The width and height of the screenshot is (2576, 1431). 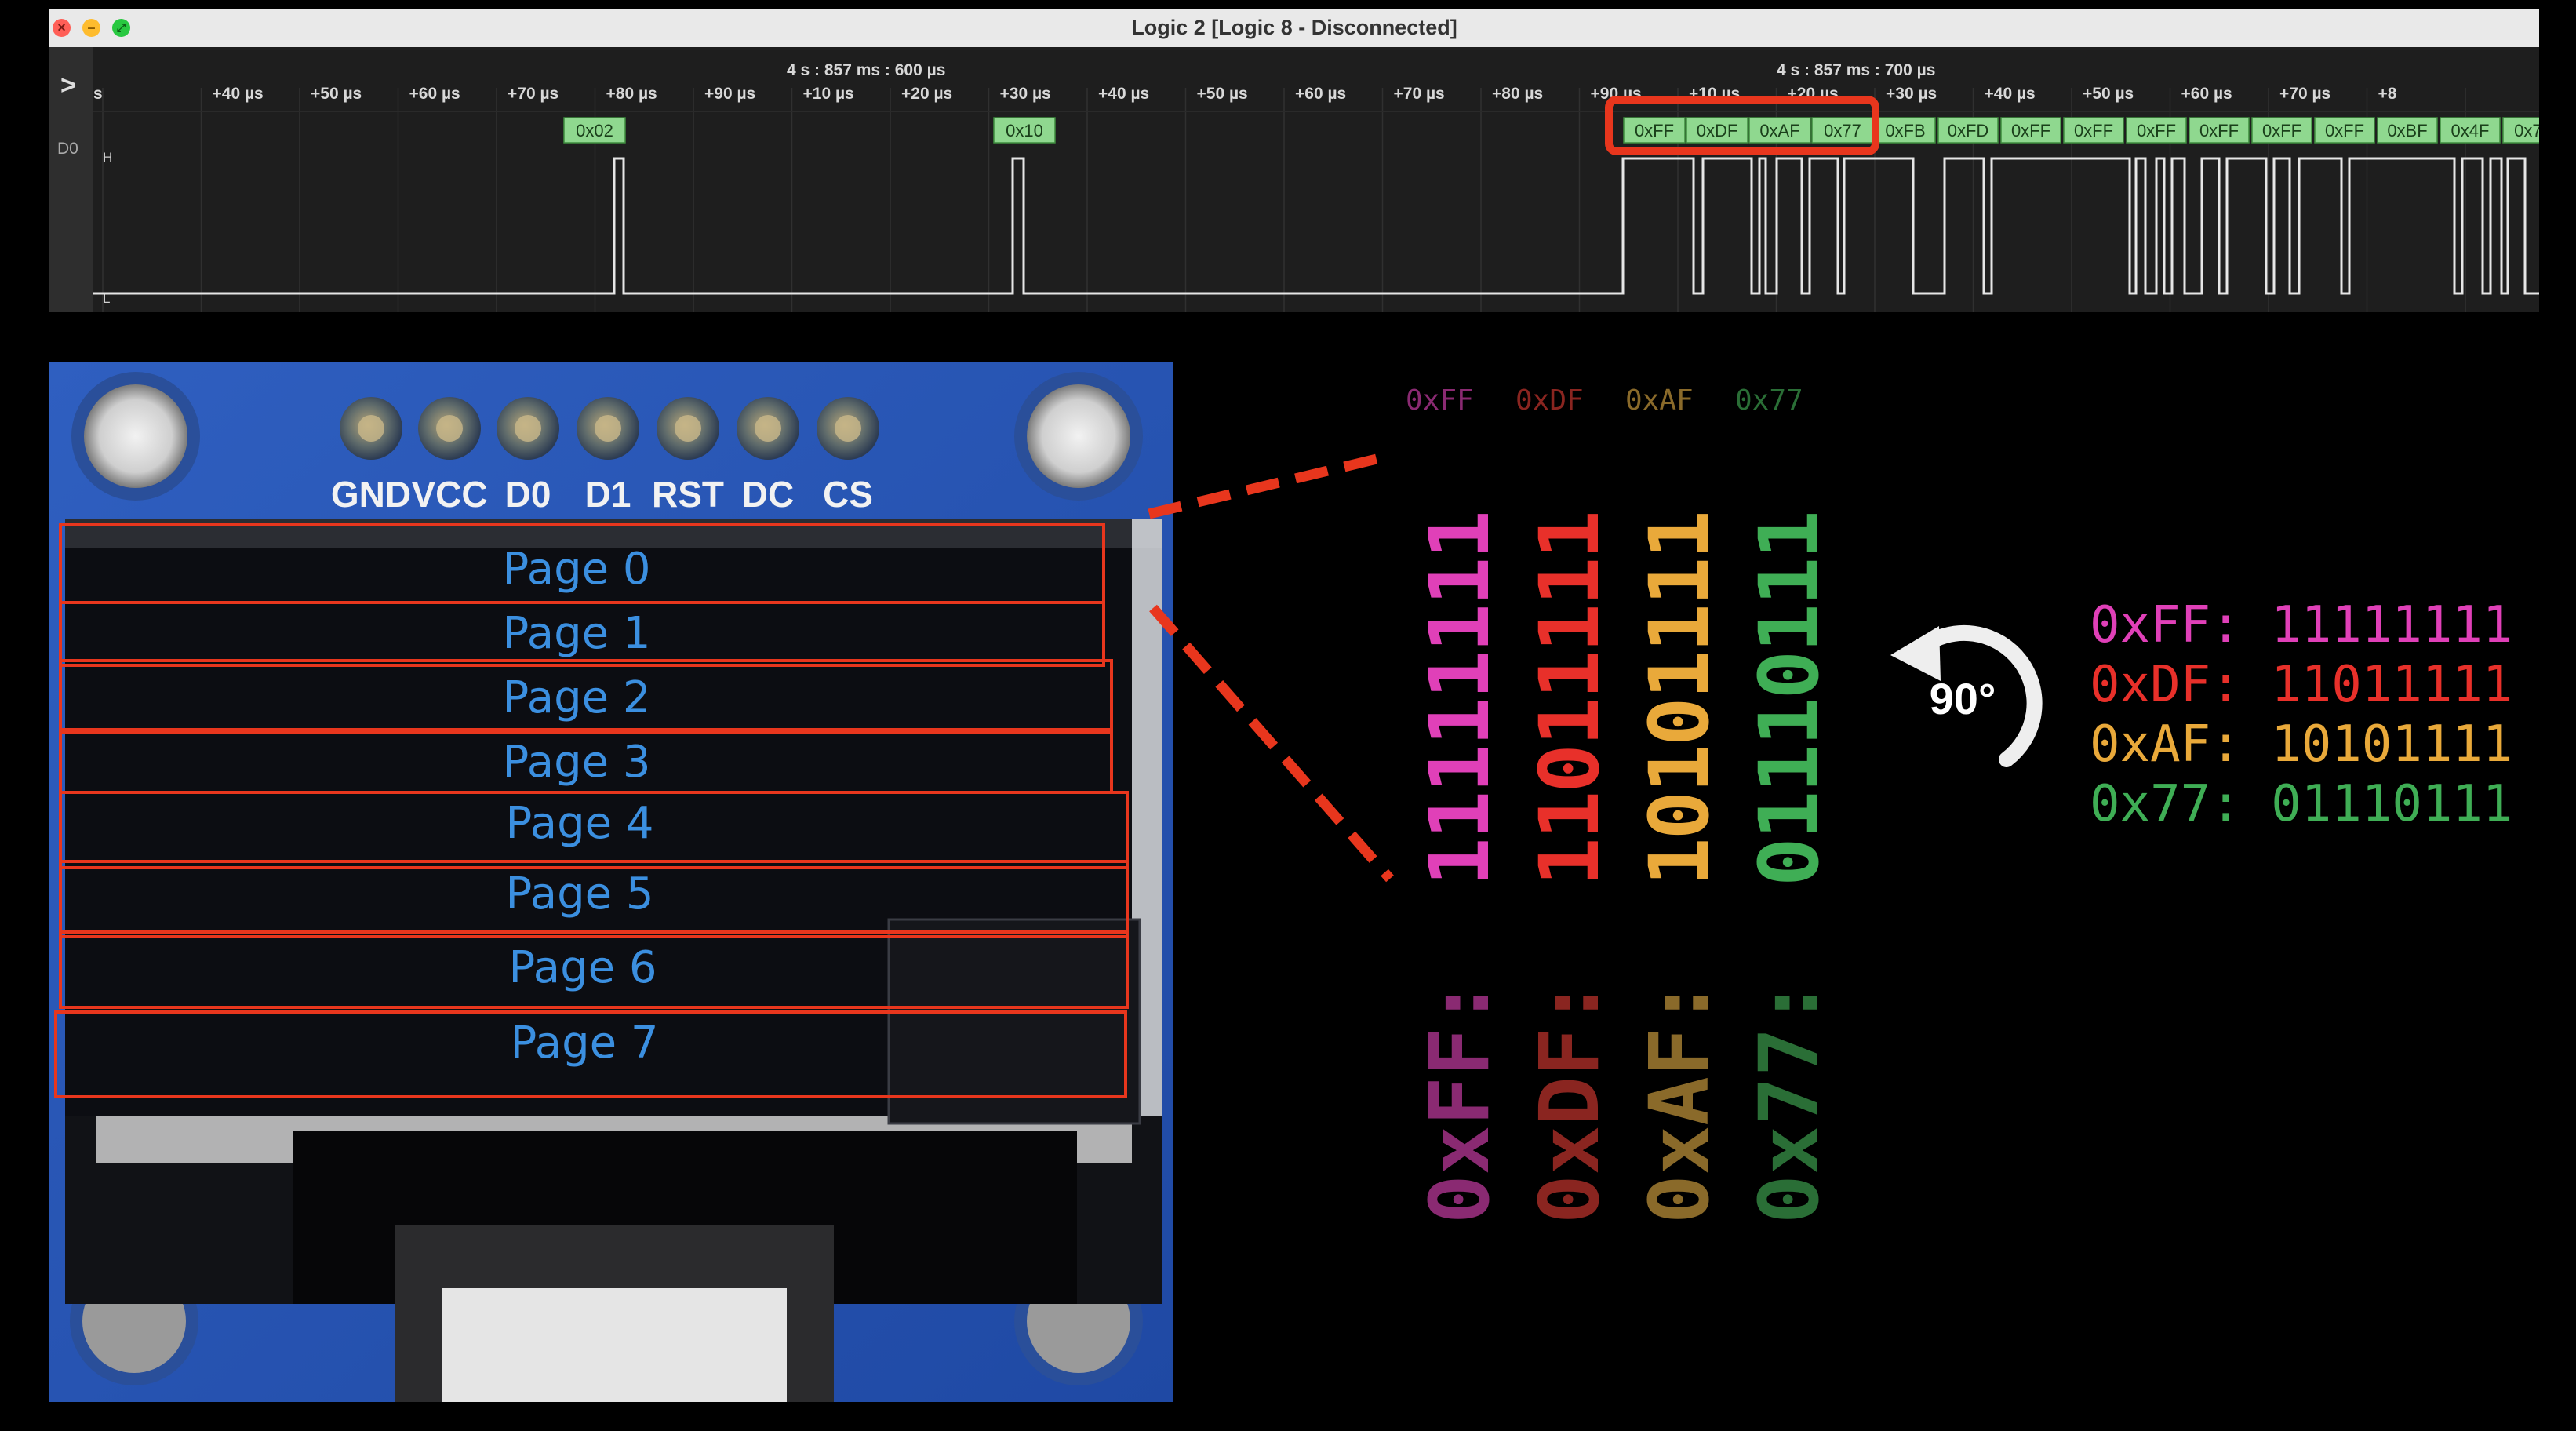 What do you see at coordinates (2392, 804) in the screenshot?
I see `legend-bin-3: 01110111` at bounding box center [2392, 804].